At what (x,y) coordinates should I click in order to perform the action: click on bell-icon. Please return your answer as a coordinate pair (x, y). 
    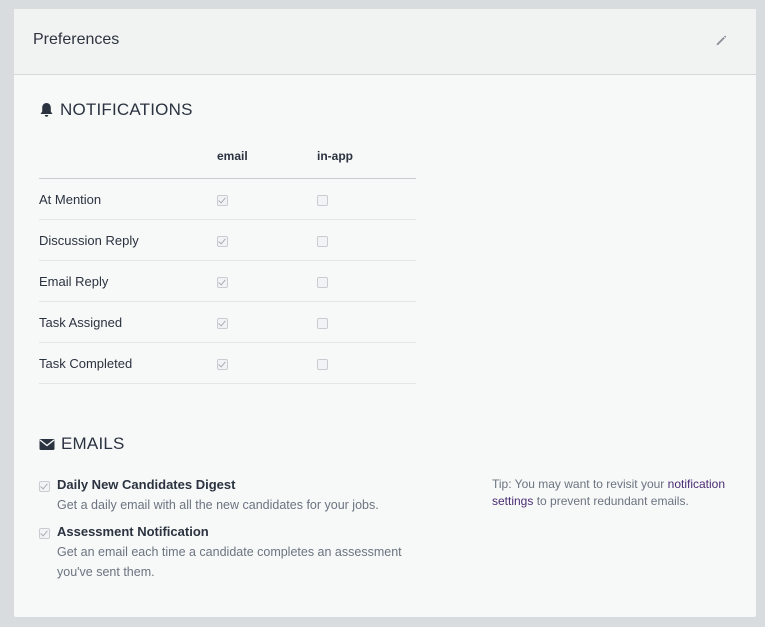
    Looking at the image, I should click on (46, 110).